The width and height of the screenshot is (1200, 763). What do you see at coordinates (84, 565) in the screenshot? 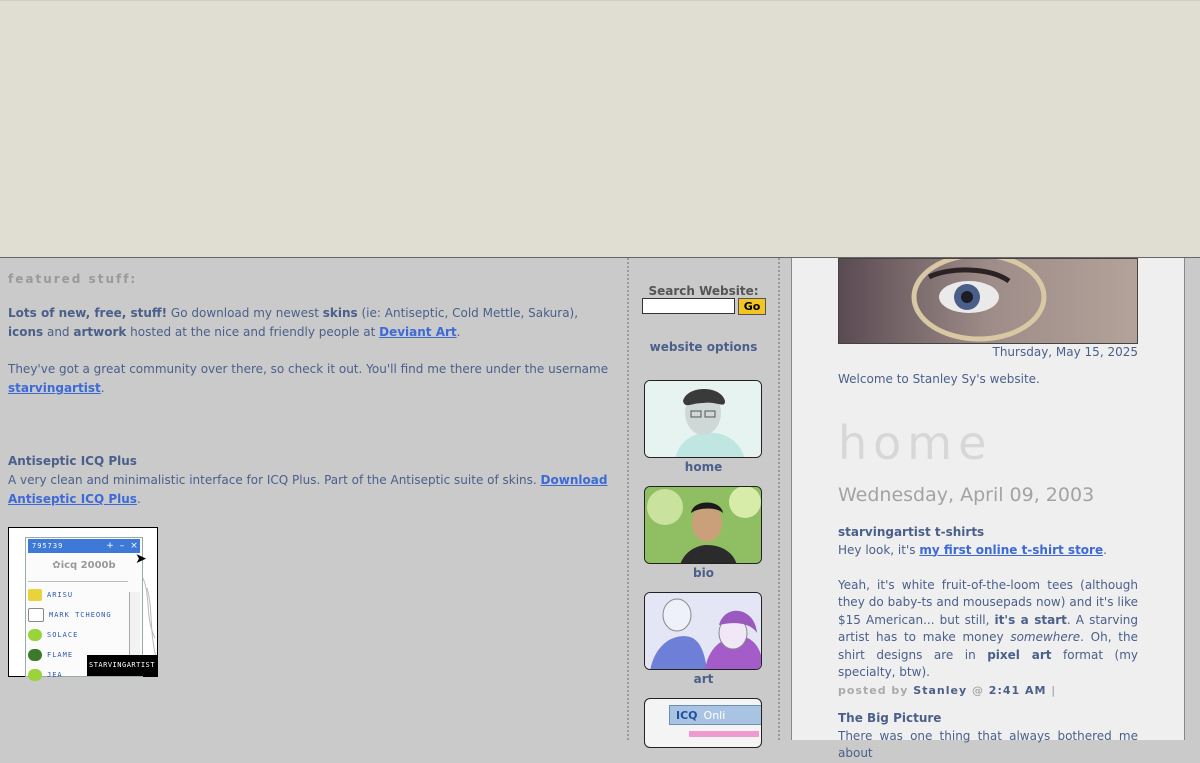
I see `icq-logo: ✿icq 2000b` at bounding box center [84, 565].